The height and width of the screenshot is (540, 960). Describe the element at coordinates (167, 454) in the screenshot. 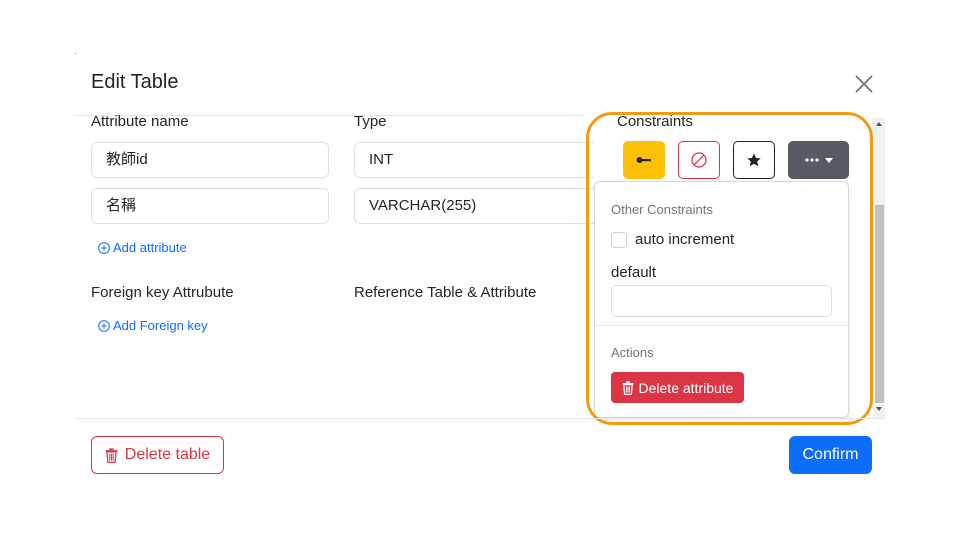

I see `delete-table-label: Delete table` at that location.